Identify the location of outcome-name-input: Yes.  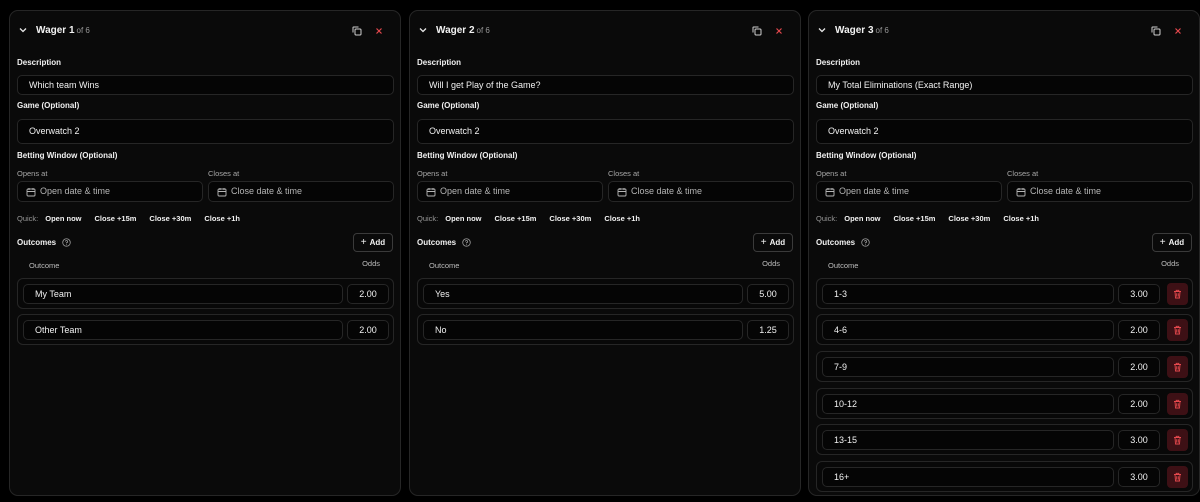
(583, 294).